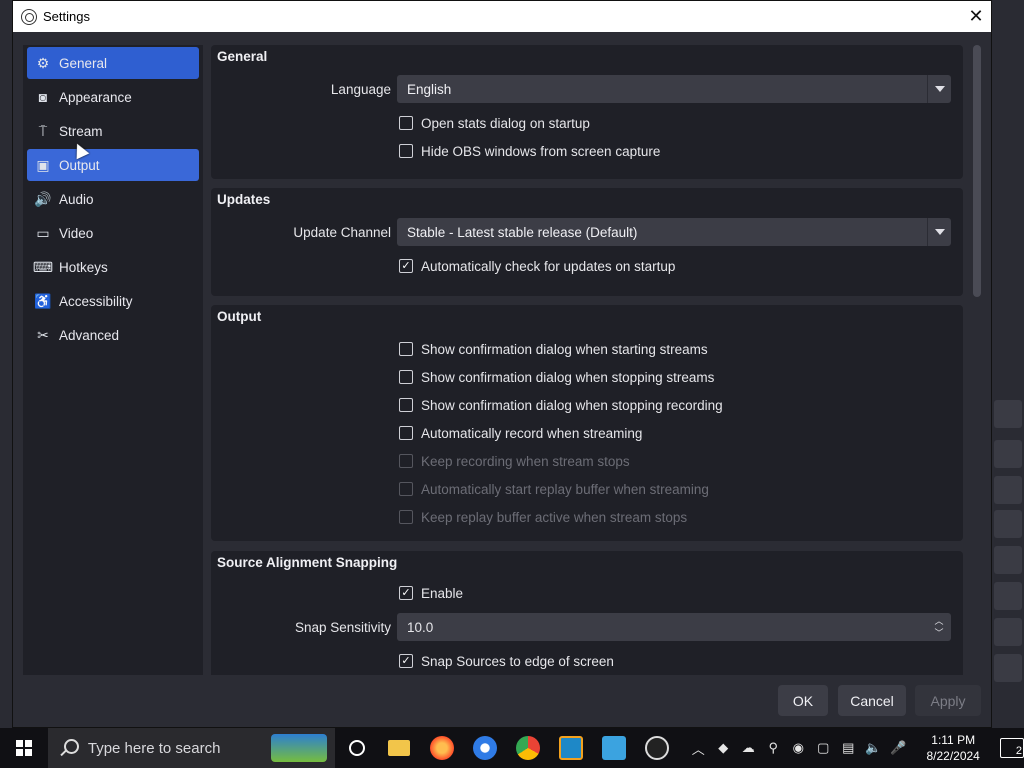 This screenshot has width=1024, height=768. I want to click on notification-center-button: 2, so click(1012, 748).